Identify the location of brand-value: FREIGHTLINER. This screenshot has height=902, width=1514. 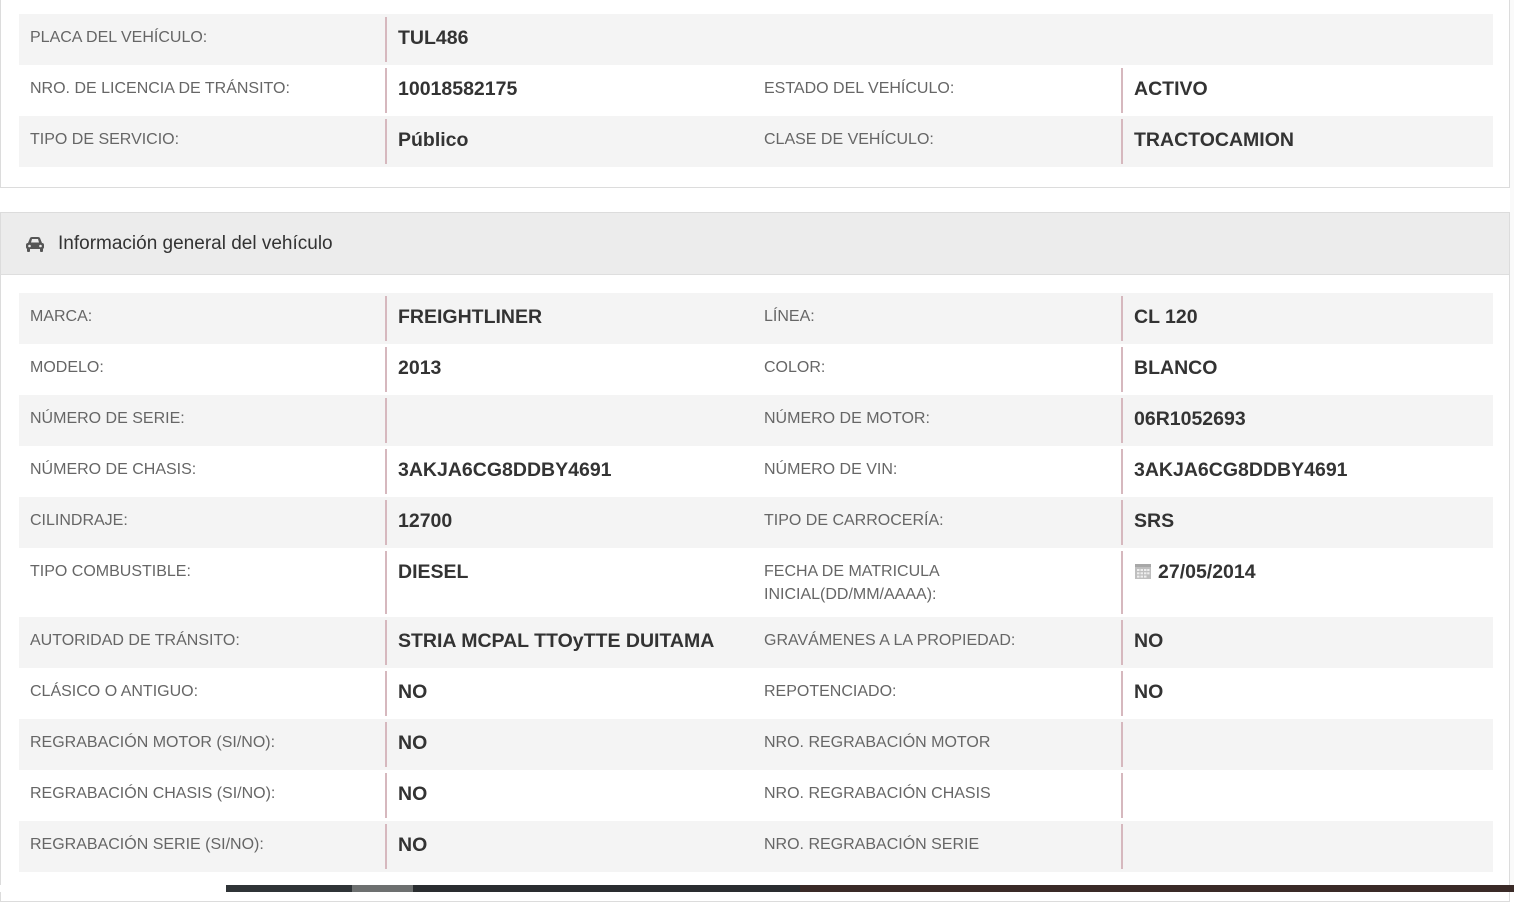
(569, 318).